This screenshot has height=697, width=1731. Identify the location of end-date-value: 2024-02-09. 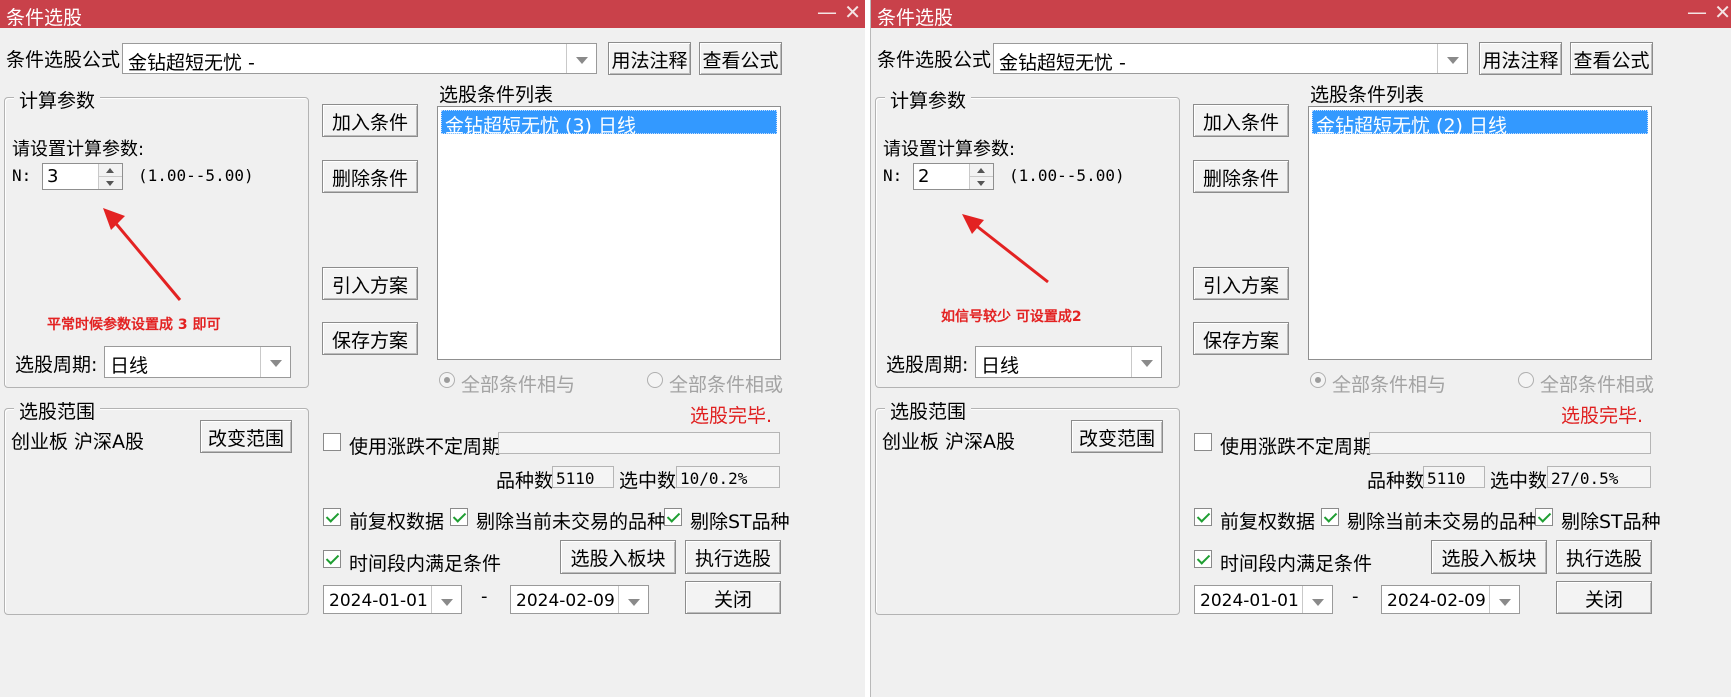
(1436, 601).